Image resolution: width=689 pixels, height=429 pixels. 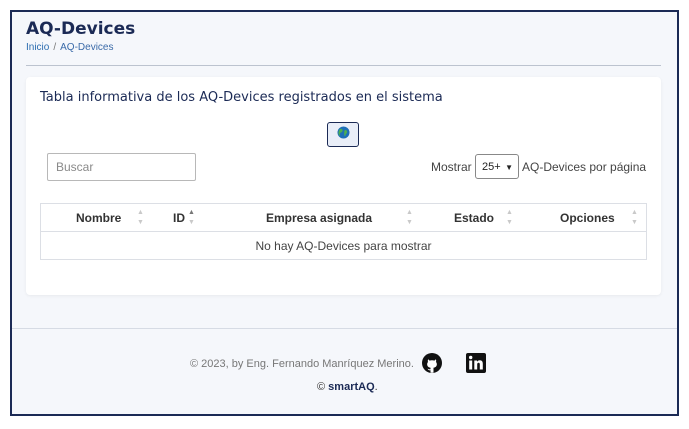 What do you see at coordinates (432, 363) in the screenshot?
I see `github-icon` at bounding box center [432, 363].